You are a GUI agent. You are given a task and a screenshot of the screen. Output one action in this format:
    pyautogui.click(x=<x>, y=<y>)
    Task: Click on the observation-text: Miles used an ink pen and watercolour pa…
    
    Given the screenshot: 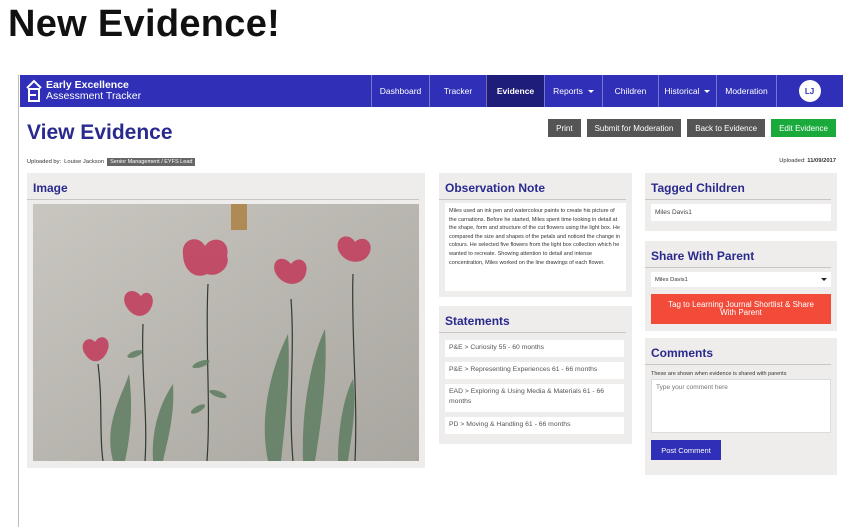 What is the action you would take?
    pyautogui.click(x=535, y=247)
    